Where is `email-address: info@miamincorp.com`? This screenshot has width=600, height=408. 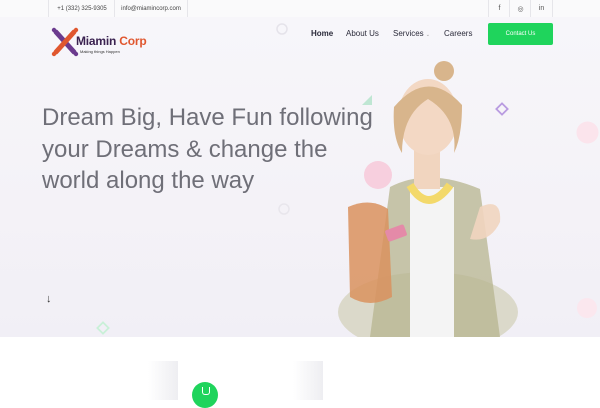 email-address: info@miamincorp.com is located at coordinates (151, 8).